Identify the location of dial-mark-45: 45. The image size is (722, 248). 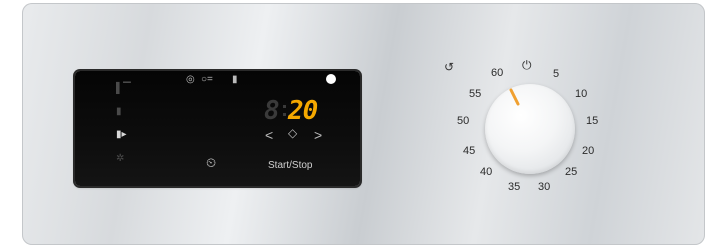
(469, 151).